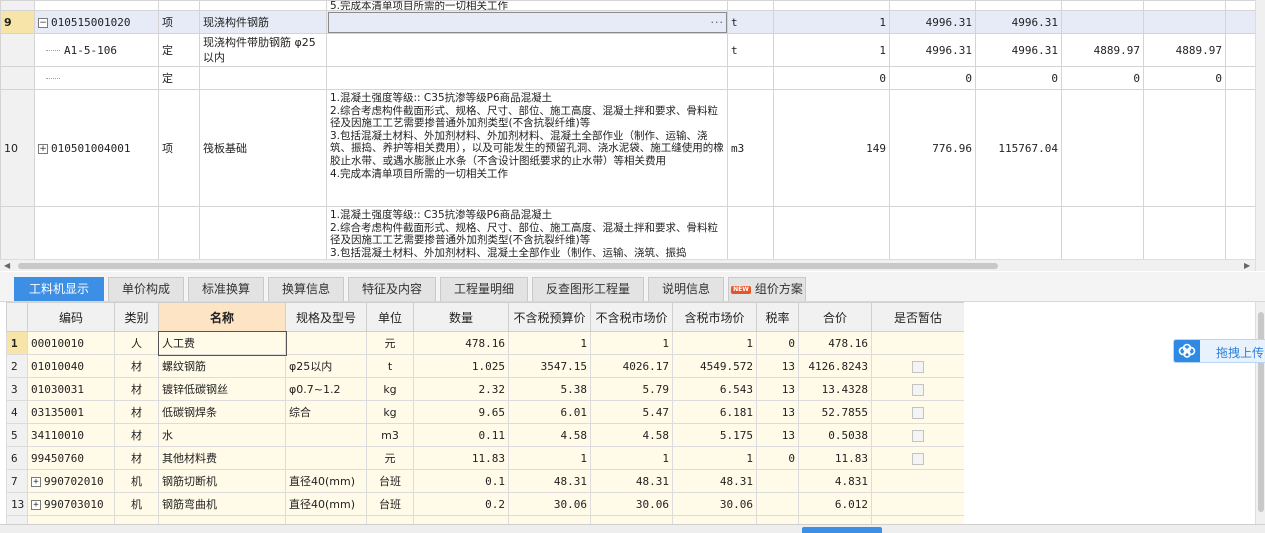  What do you see at coordinates (326, 317) in the screenshot?
I see `col-header-spec: 规格及型号` at bounding box center [326, 317].